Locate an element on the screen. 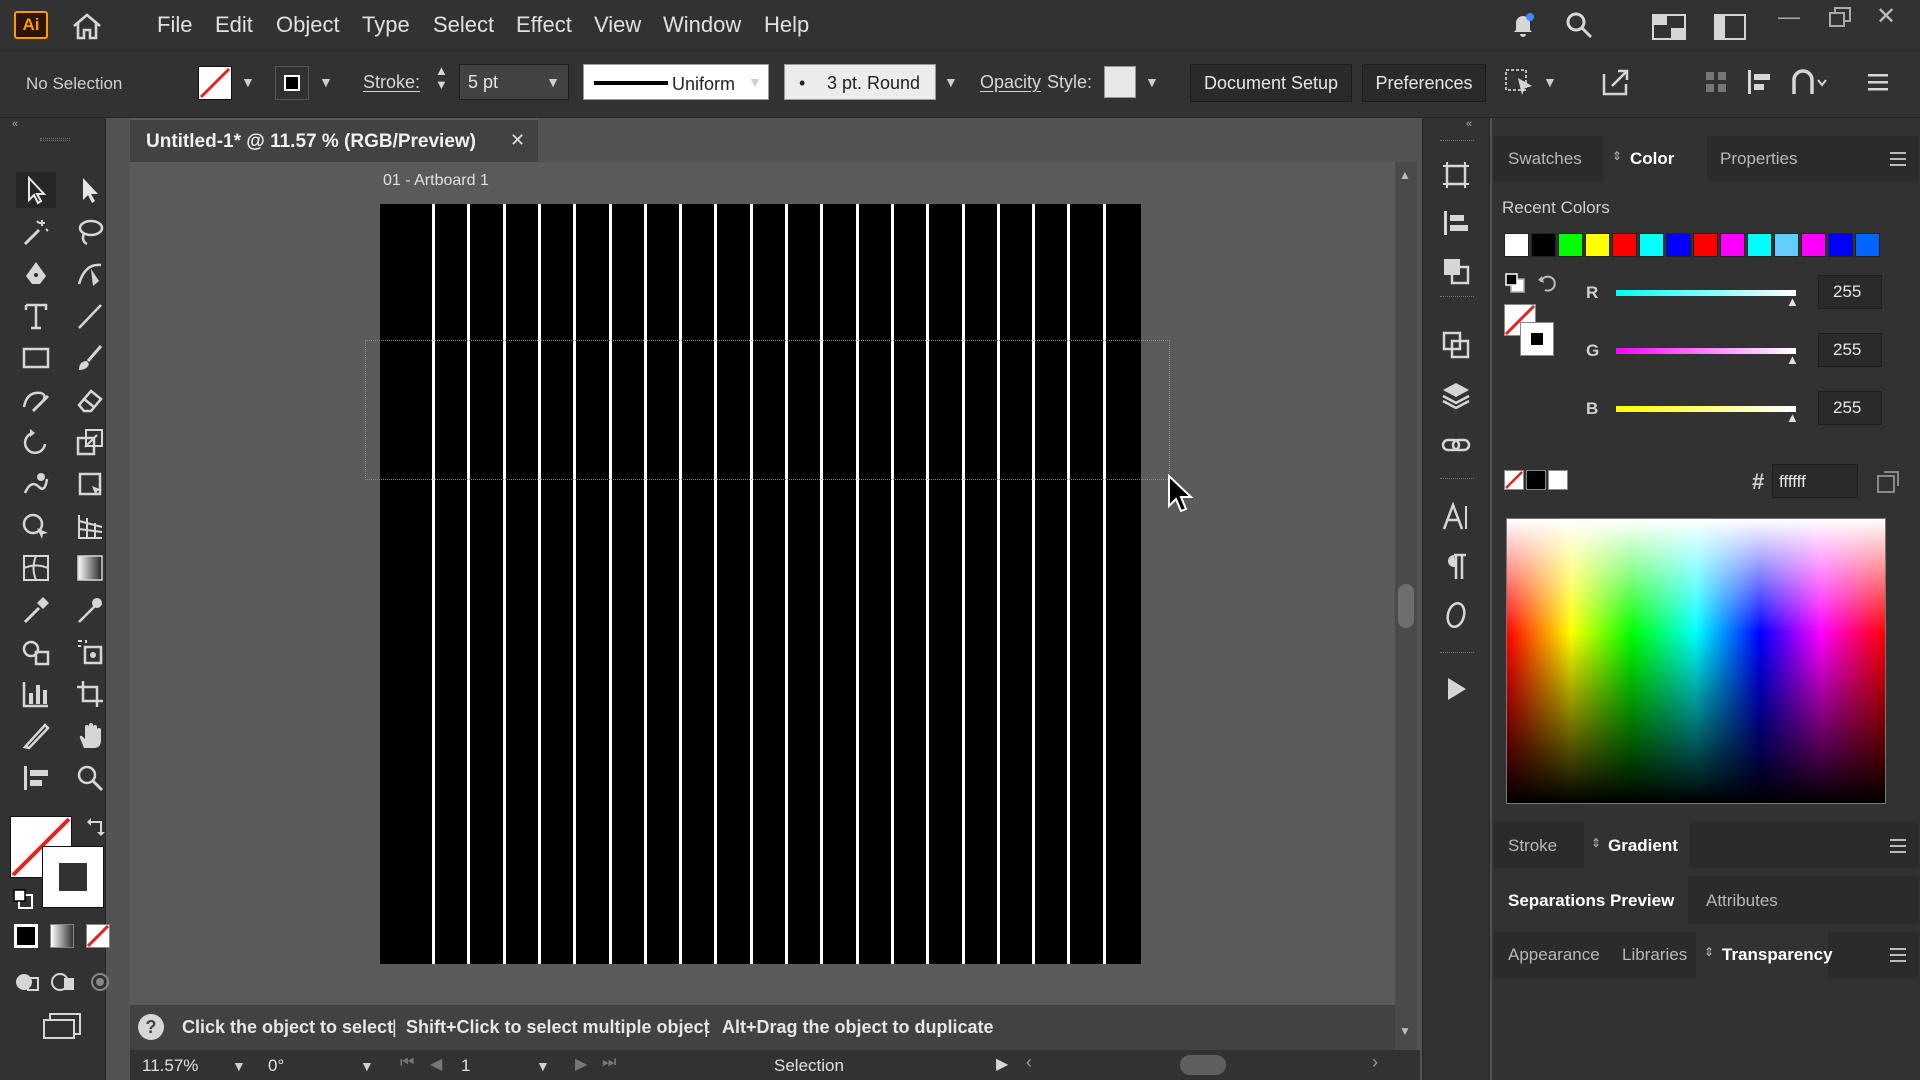 Image resolution: width=1920 pixels, height=1080 pixels. artboard-tool is located at coordinates (90, 694).